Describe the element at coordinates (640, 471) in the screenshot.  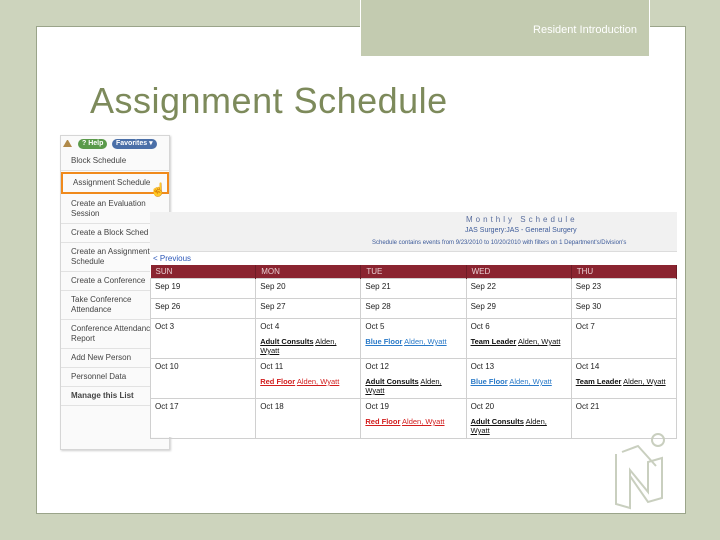
I see `logo-icon` at that location.